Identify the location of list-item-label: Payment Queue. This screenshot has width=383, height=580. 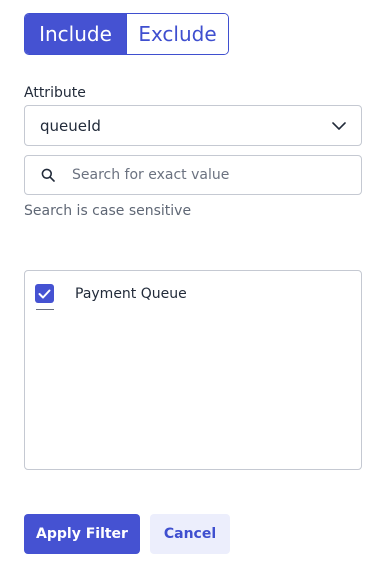
(131, 293).